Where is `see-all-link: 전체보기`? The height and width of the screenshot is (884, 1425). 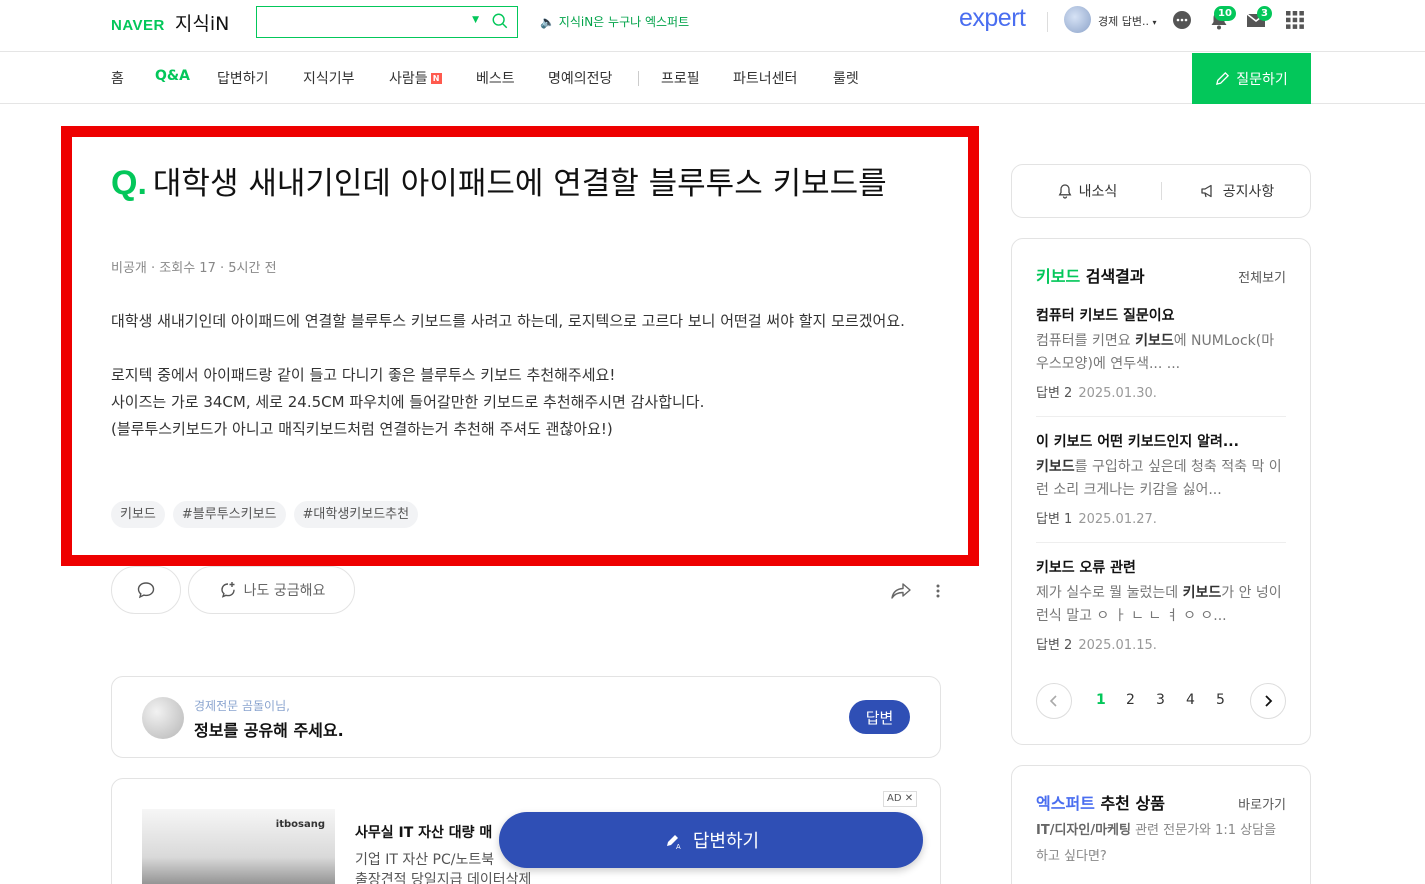 see-all-link: 전체보기 is located at coordinates (1262, 276).